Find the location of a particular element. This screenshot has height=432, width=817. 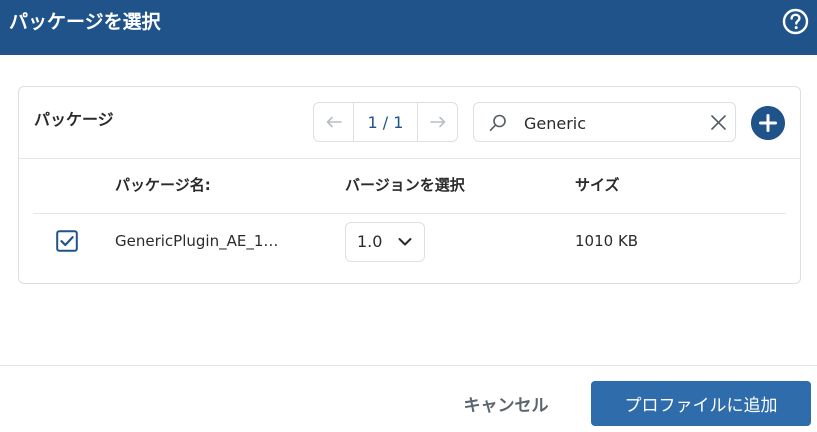

column-header-name: パッケージ名: is located at coordinates (163, 185).